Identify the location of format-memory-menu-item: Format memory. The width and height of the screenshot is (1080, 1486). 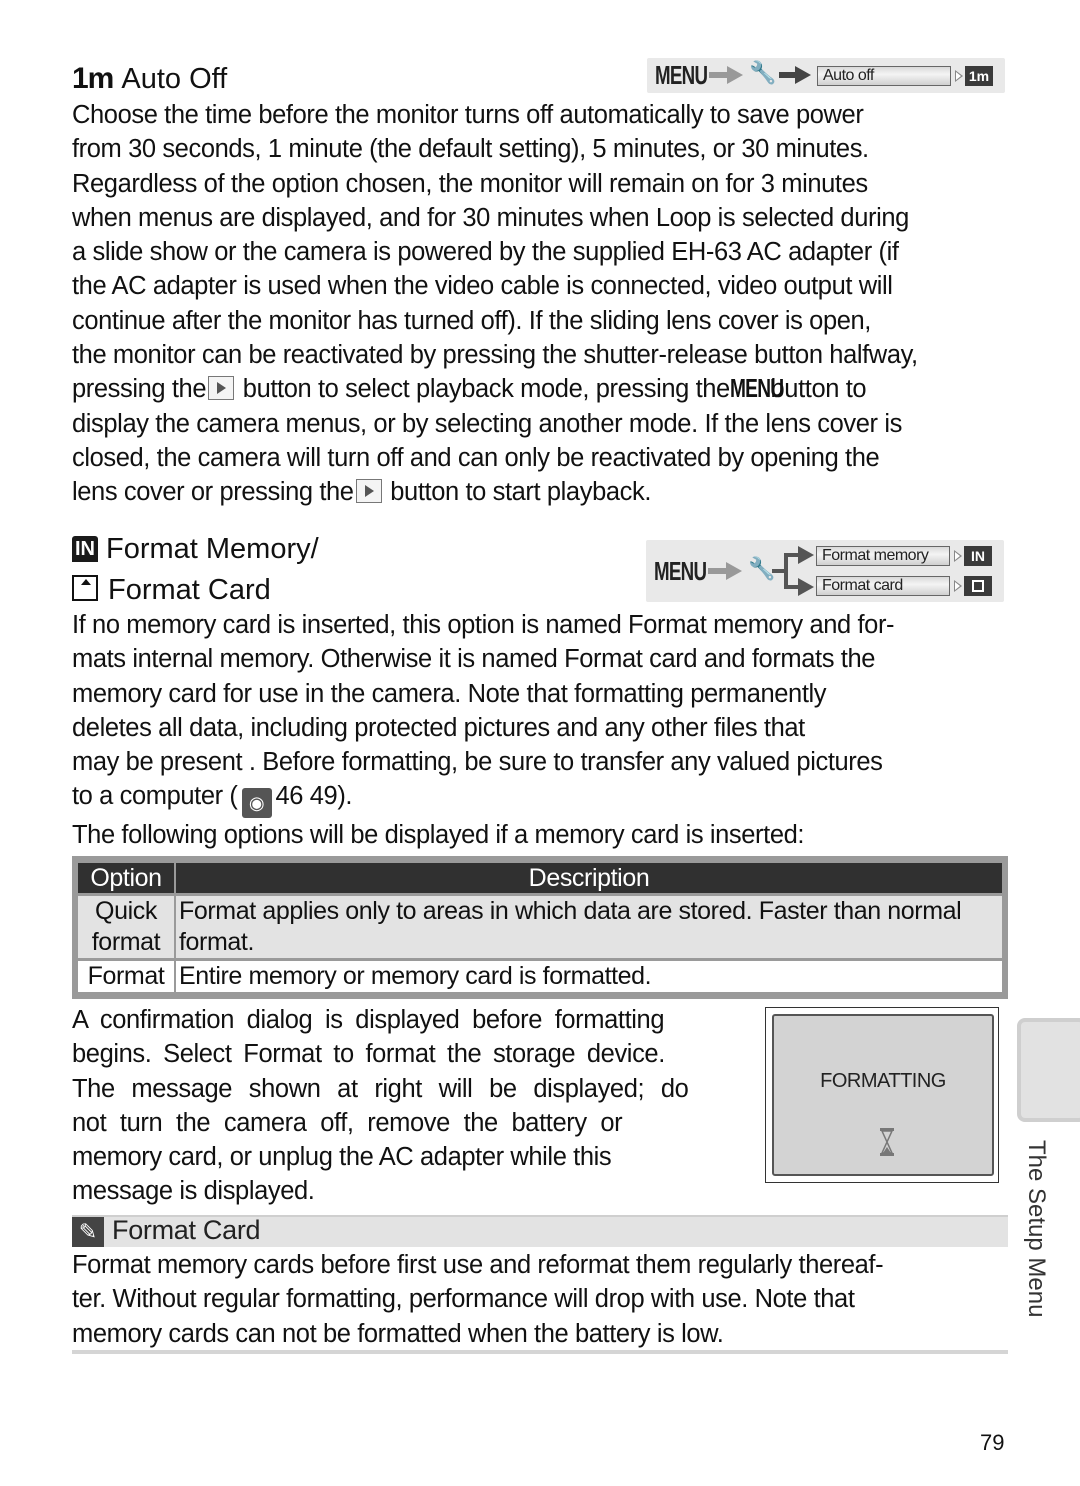
(883, 556).